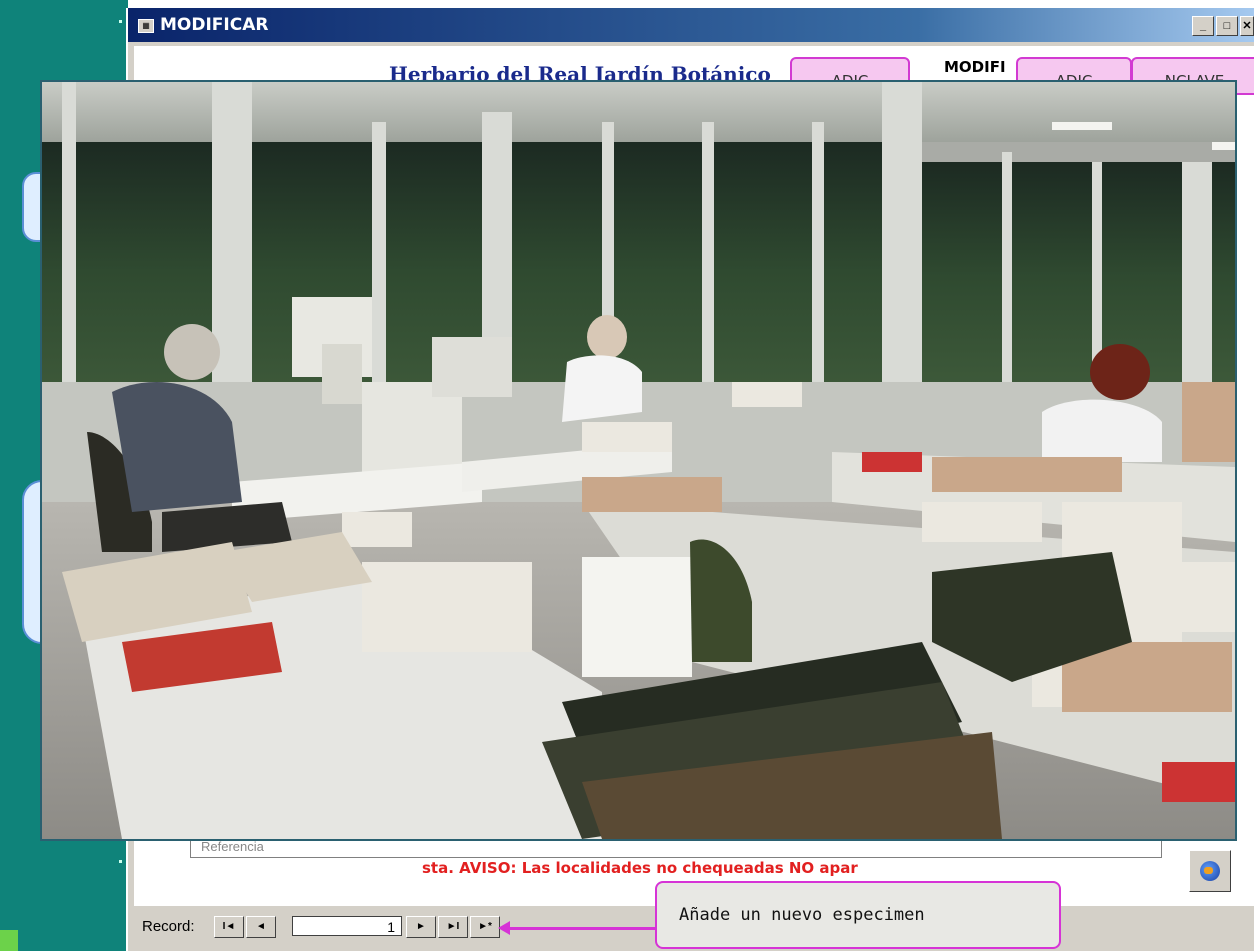 Image resolution: width=1254 pixels, height=951 pixels. I want to click on prev-record-button: ◄, so click(261, 927).